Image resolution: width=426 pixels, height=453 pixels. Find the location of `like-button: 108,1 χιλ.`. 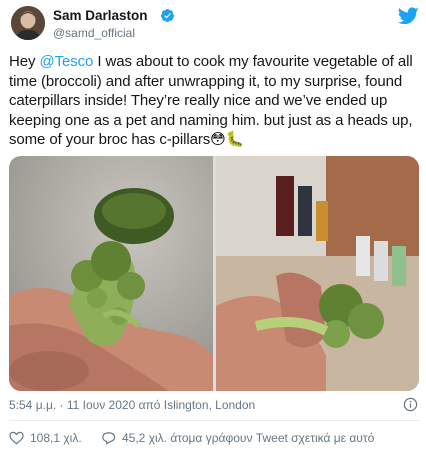

like-button: 108,1 χιλ. is located at coordinates (45, 438).